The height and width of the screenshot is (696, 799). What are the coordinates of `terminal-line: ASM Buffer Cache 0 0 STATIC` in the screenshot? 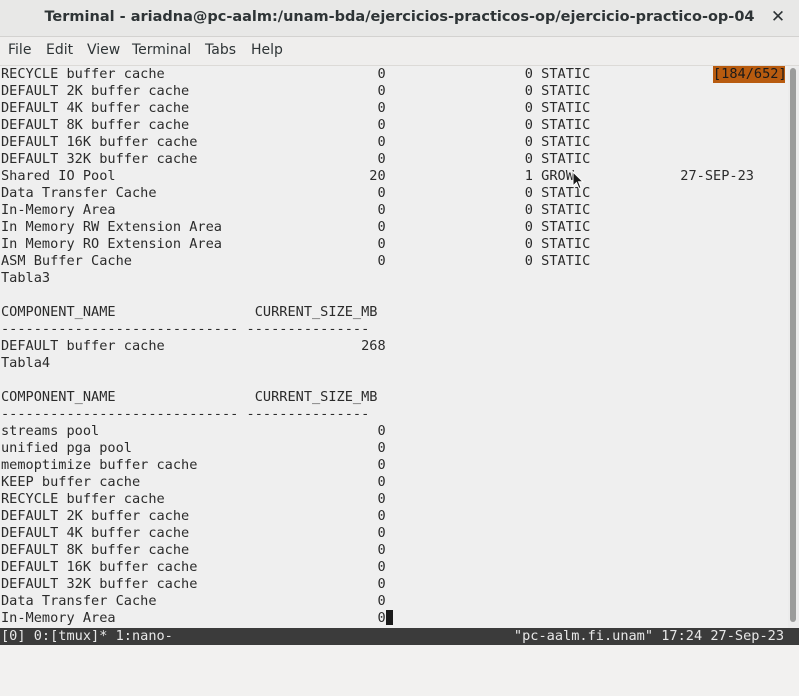 It's located at (296, 261).